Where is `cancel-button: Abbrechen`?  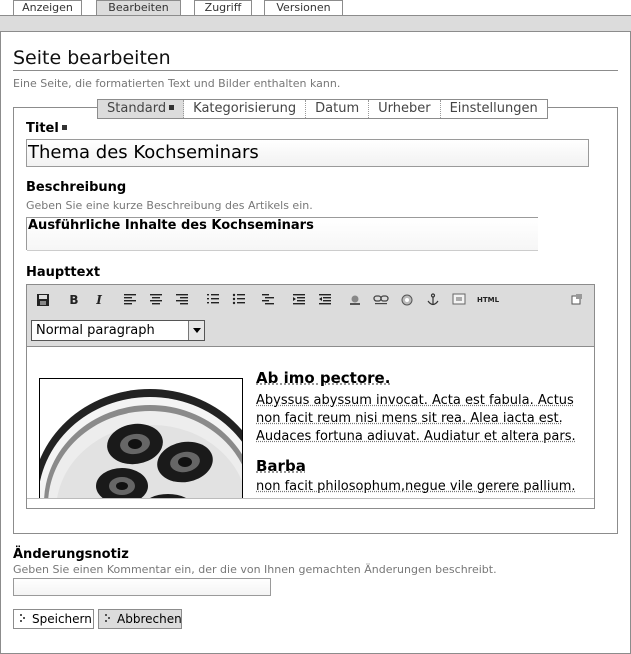
cancel-button: Abbrechen is located at coordinates (140, 619).